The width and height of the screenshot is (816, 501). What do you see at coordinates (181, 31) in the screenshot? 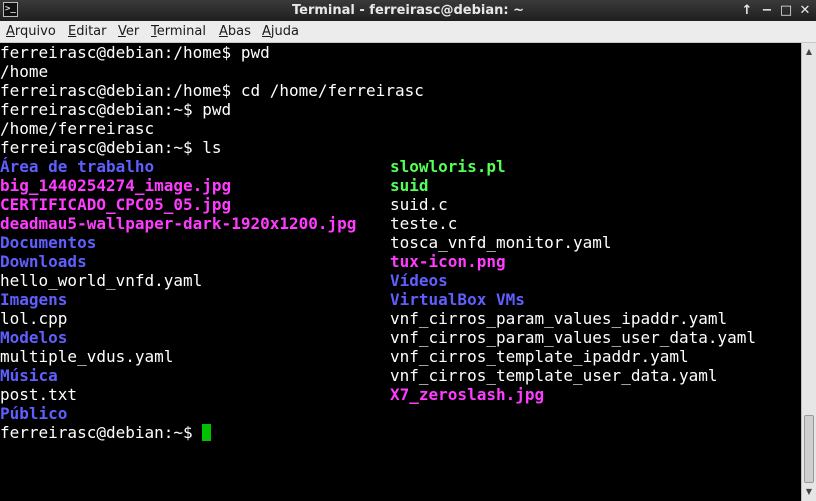
I see `menu-label: erminal` at bounding box center [181, 31].